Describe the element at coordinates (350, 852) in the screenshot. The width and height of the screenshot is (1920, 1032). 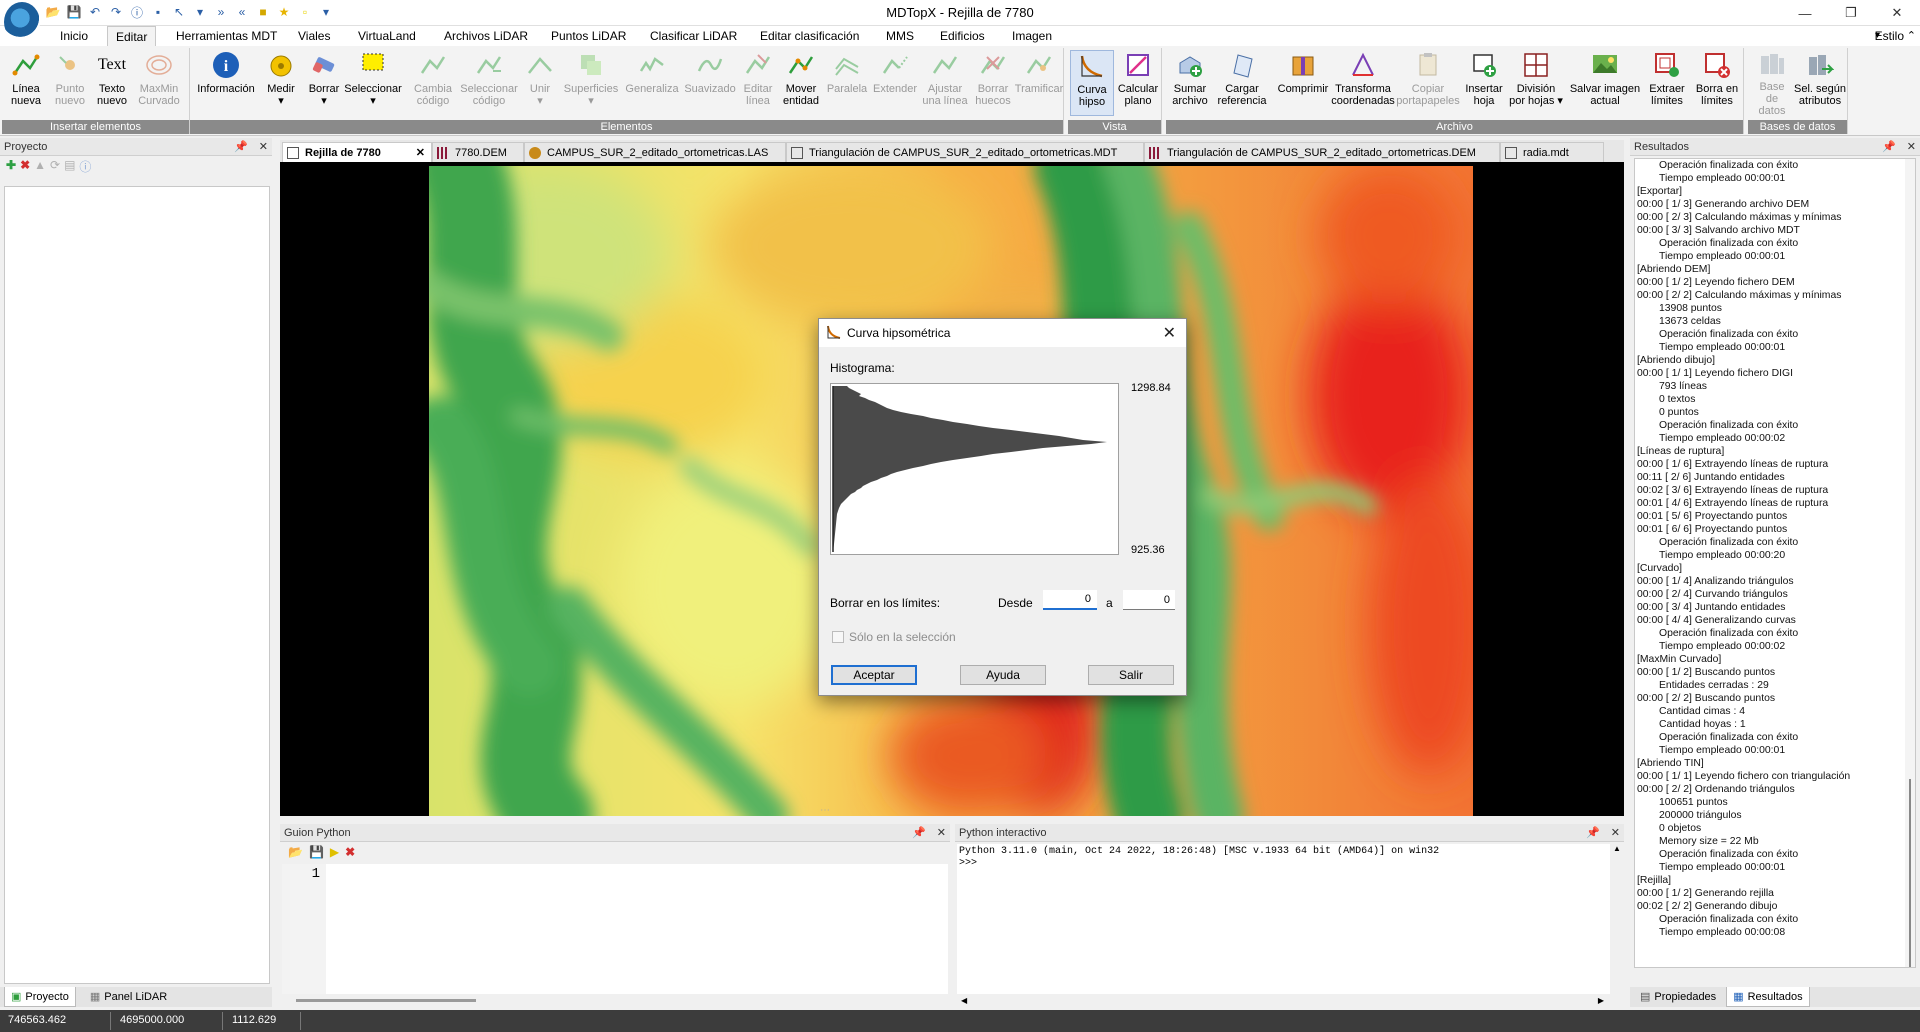
I see `stop-icon: ✖` at that location.